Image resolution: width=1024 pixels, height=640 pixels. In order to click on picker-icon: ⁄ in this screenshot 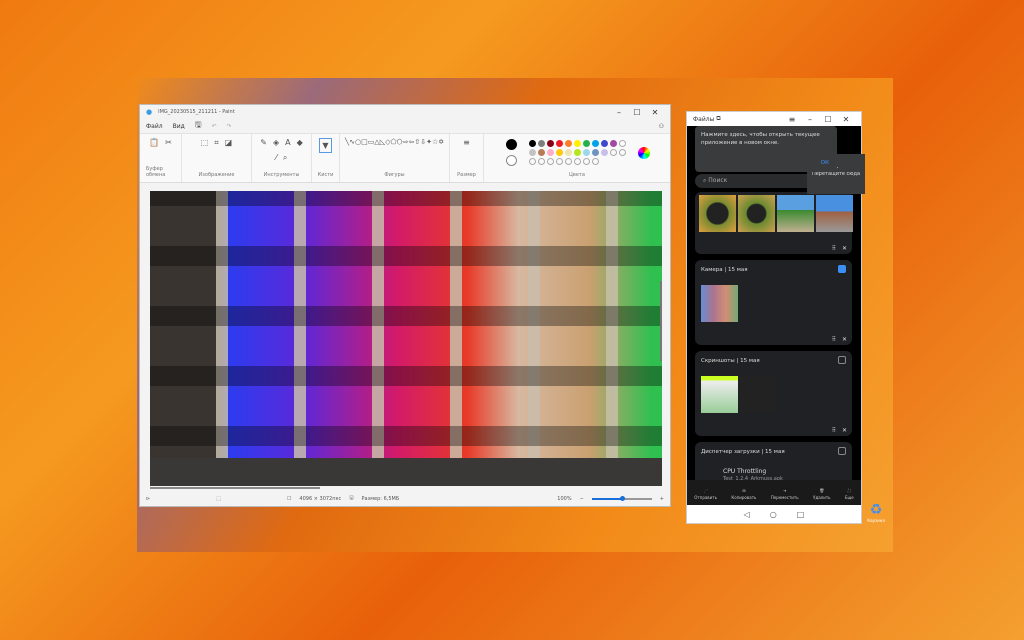, I will do `click(276, 158)`.